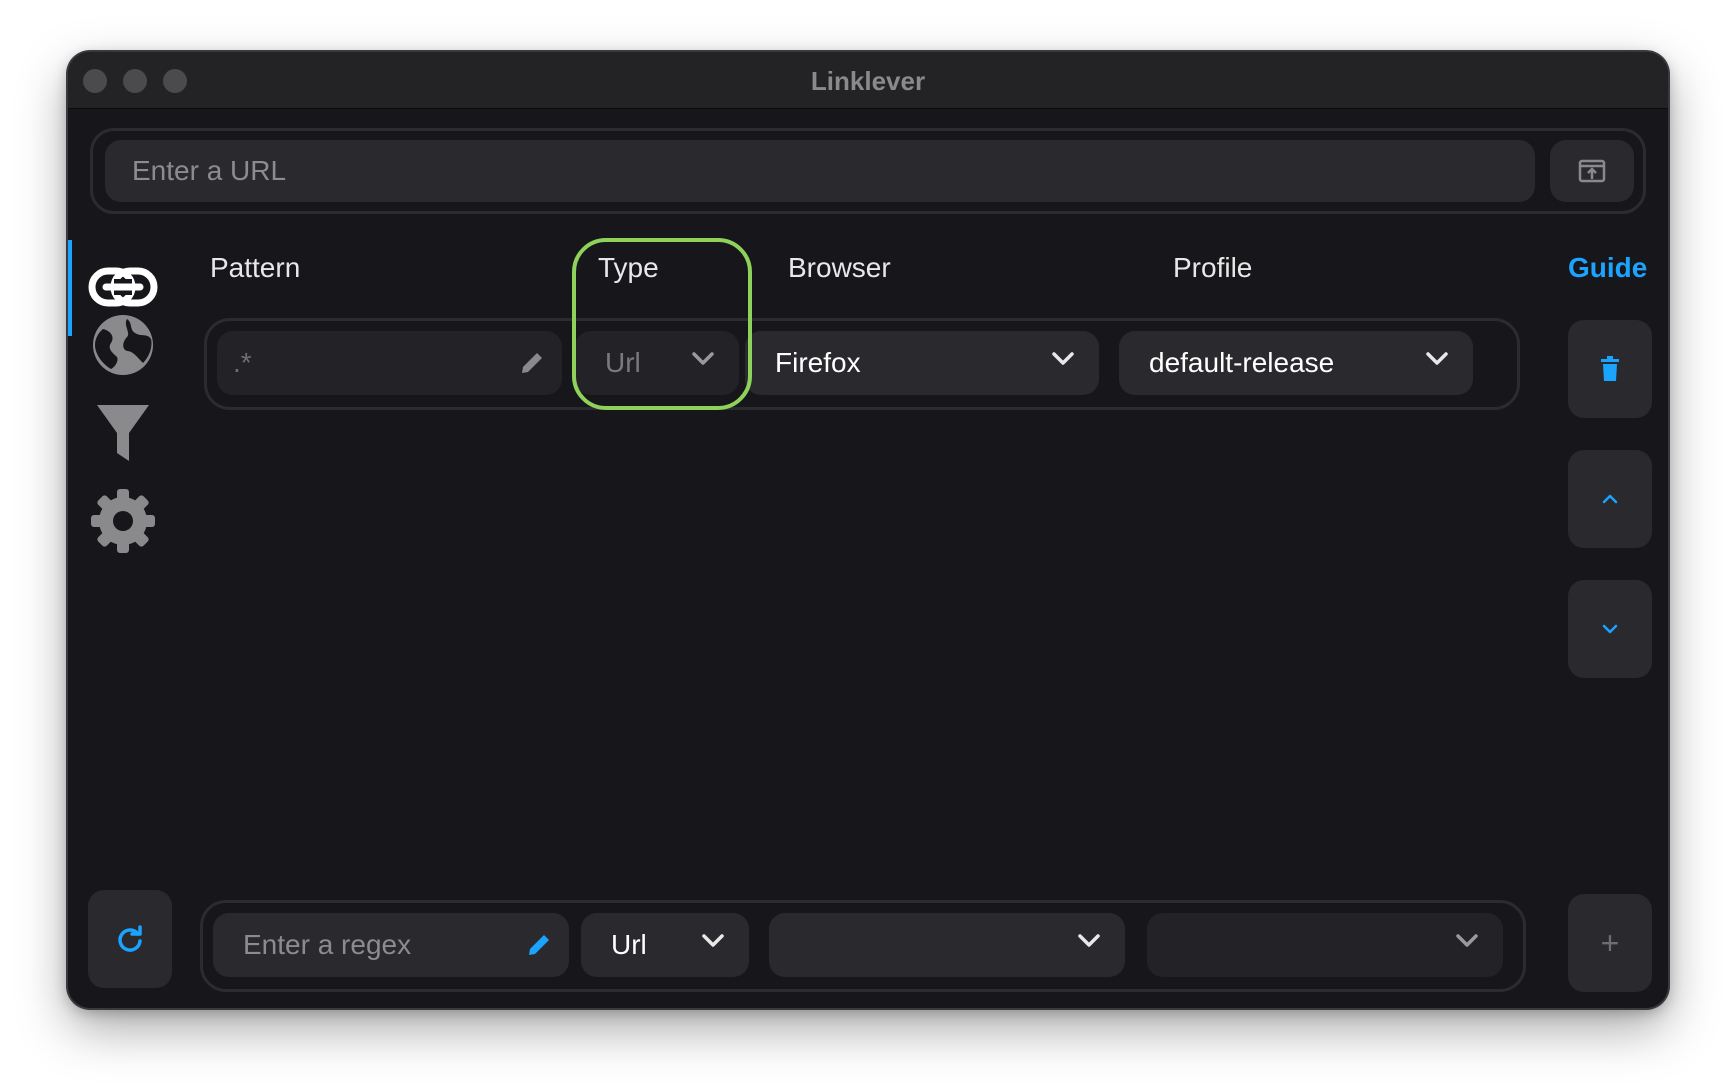 This screenshot has height=1092, width=1736. I want to click on title-bar: Linklever, so click(868, 80).